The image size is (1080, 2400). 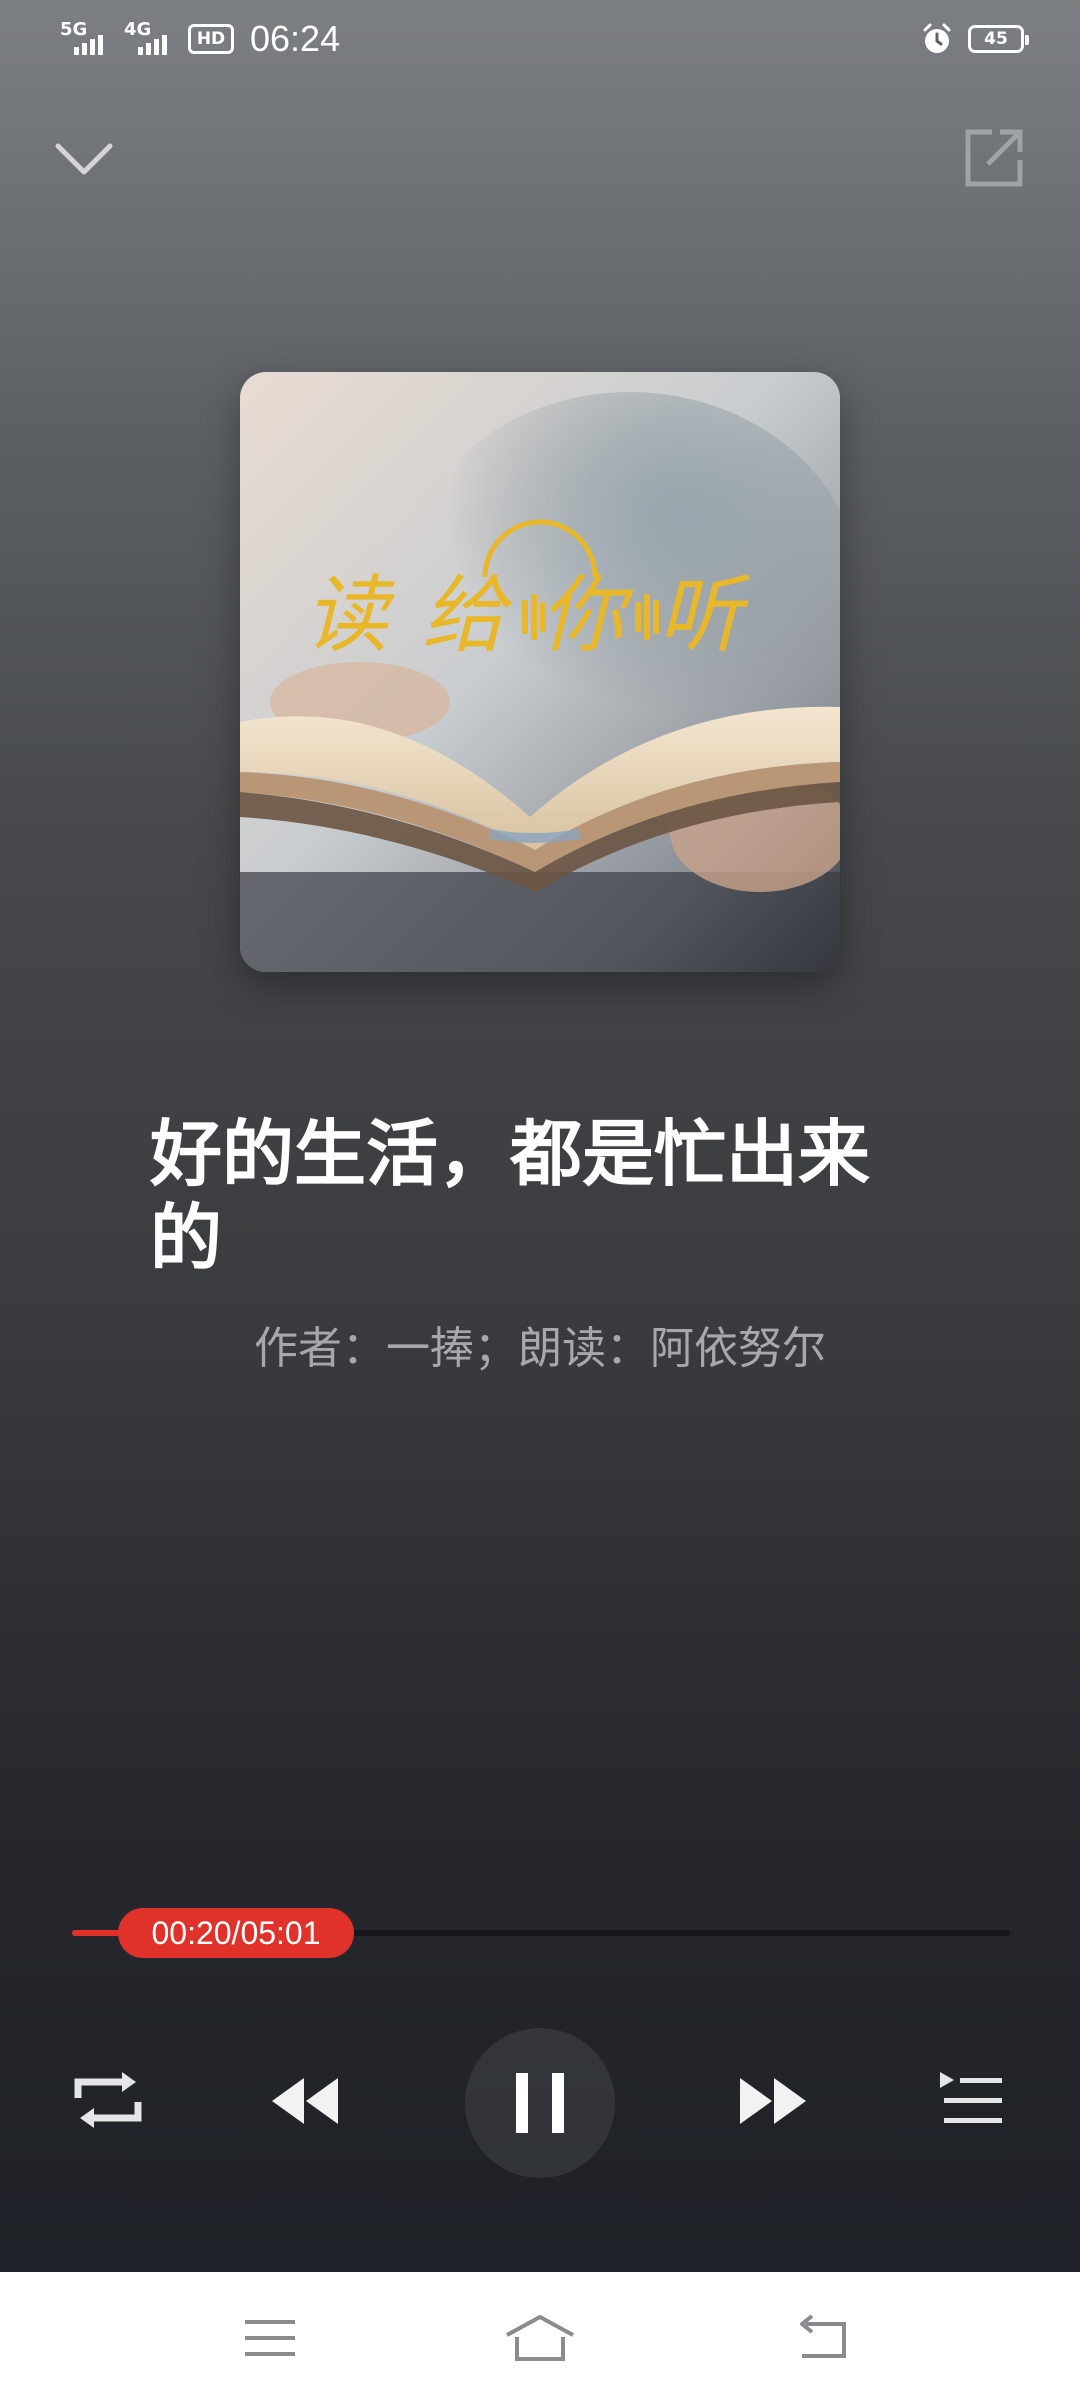 I want to click on pause-icon, so click(x=540, y=2103).